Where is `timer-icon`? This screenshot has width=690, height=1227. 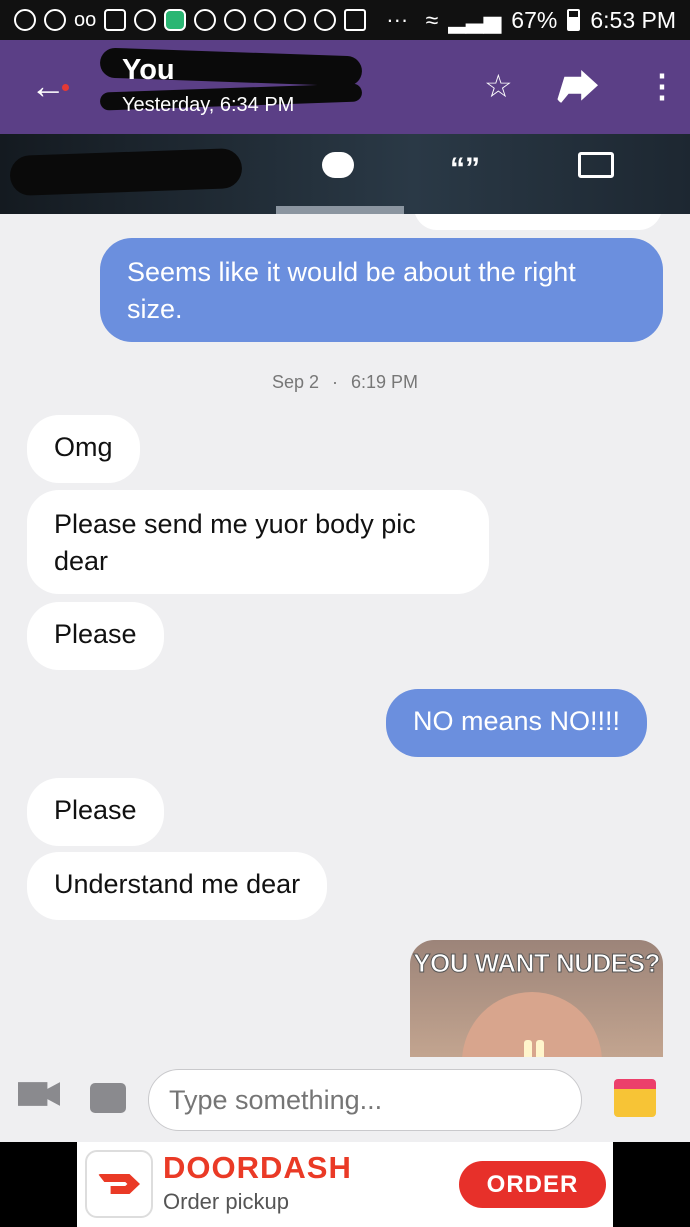
timer-icon is located at coordinates (325, 20).